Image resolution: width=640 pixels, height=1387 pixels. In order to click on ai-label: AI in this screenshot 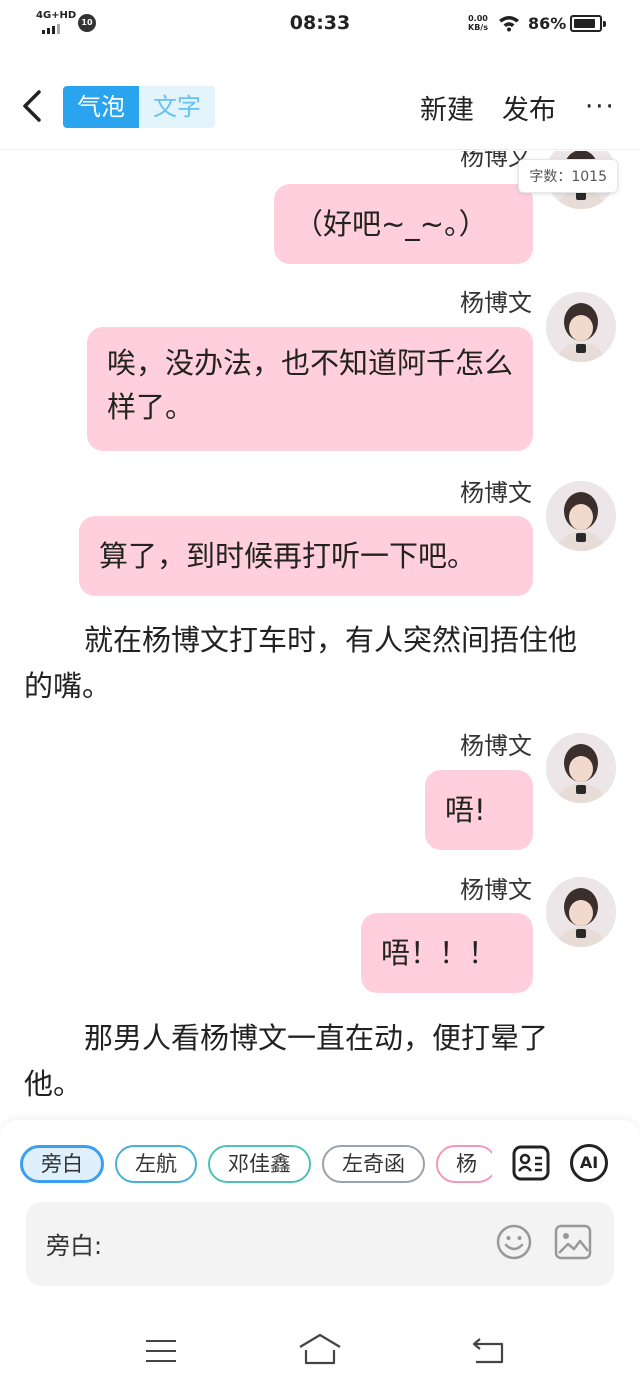, I will do `click(589, 1162)`.